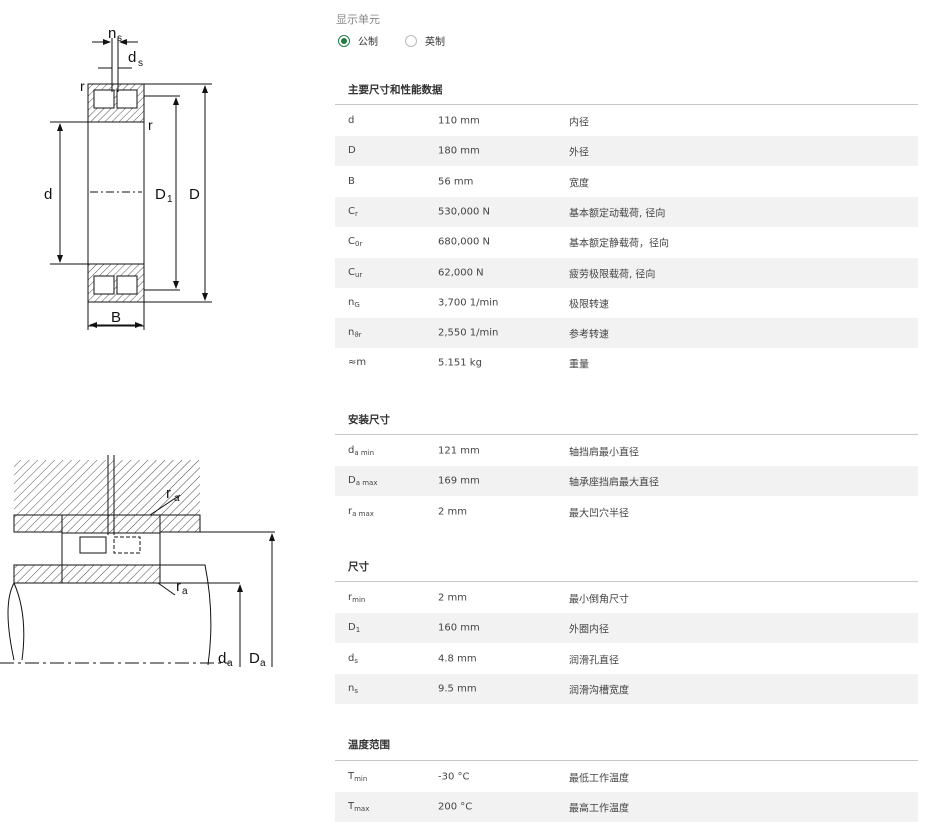 Image resolution: width=942 pixels, height=836 pixels. I want to click on symbol-cell: Cur, so click(355, 273).